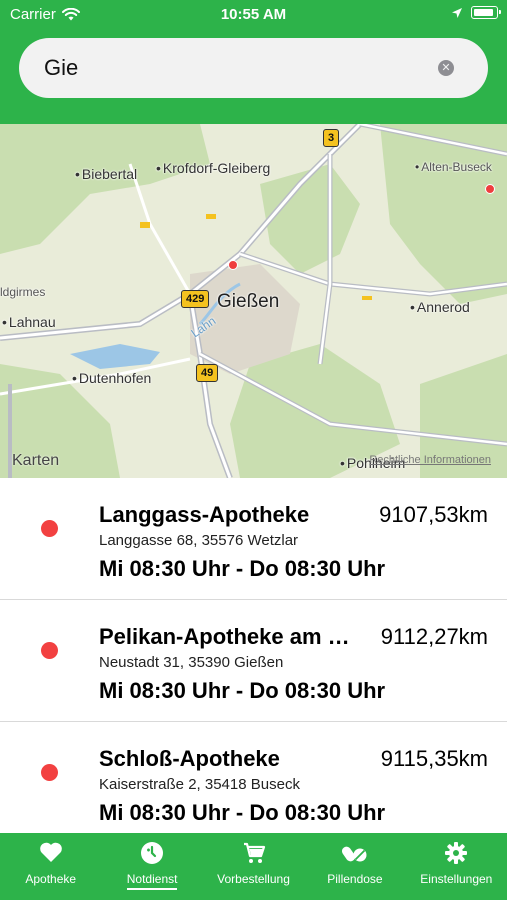 This screenshot has width=507, height=900. I want to click on tab-pillendose: Pillendose, so click(354, 866).